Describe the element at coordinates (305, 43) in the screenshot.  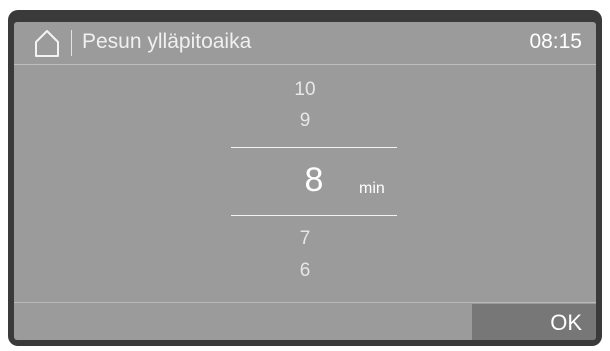
I see `header-bar: Pesun ylläpitoaika 08:15` at that location.